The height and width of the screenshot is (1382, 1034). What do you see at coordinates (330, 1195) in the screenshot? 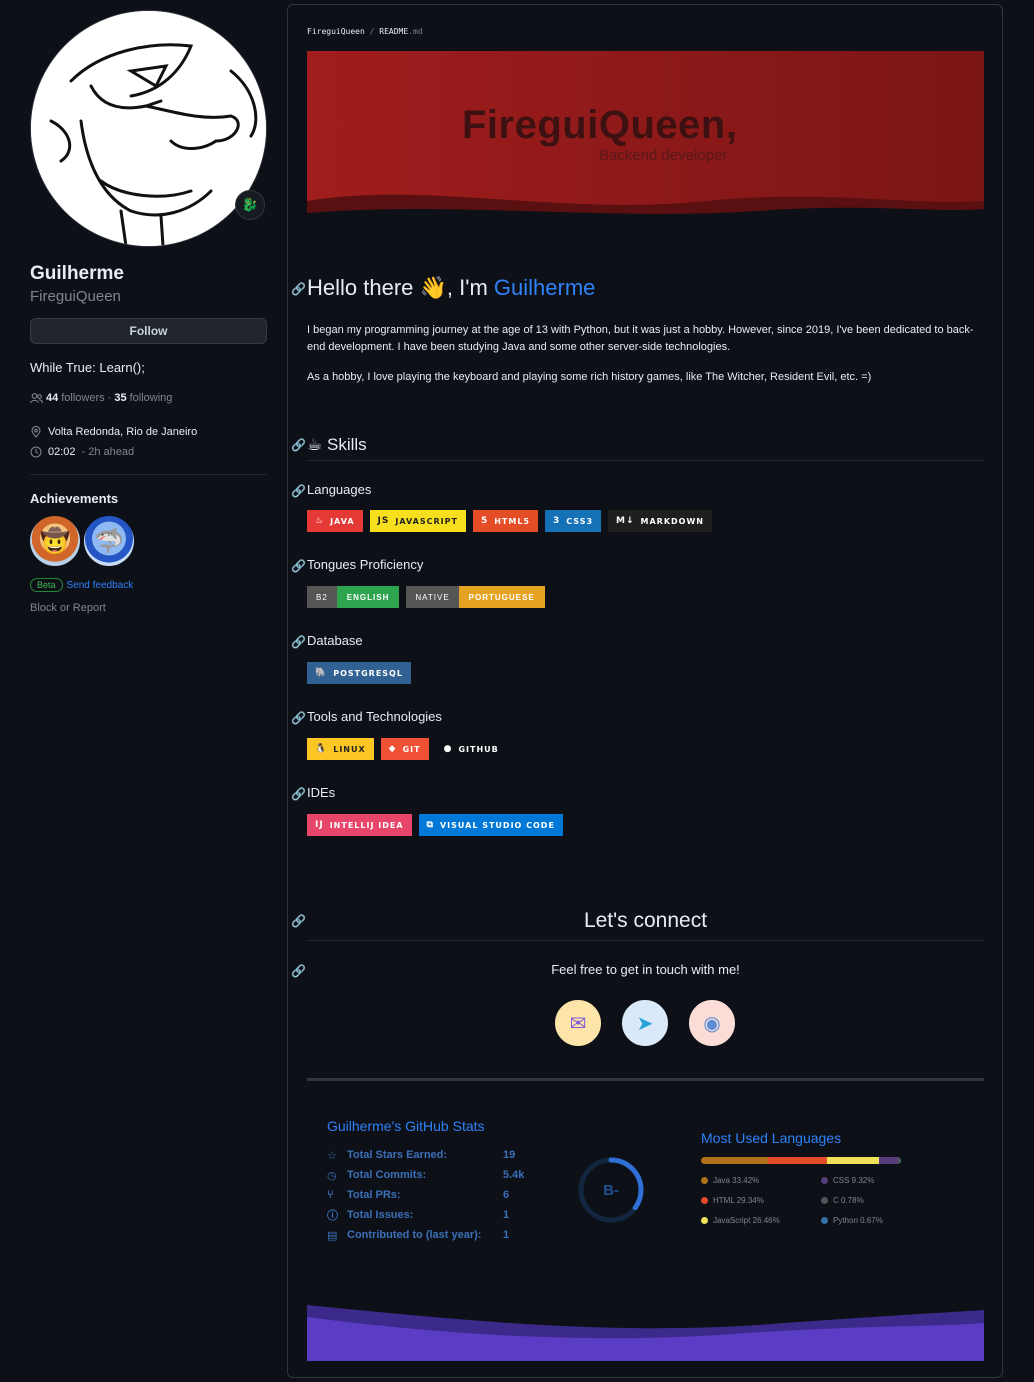
I see `stat-icon: ⑂` at bounding box center [330, 1195].